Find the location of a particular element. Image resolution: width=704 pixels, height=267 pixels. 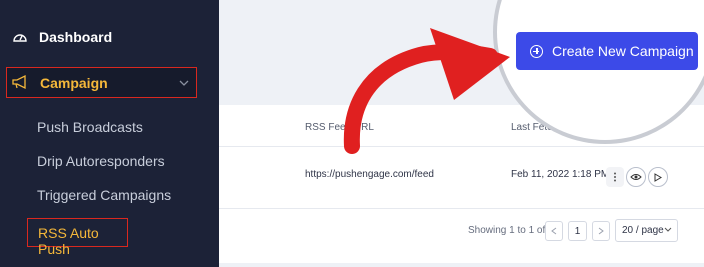

dashboard-icon is located at coordinates (20, 38).